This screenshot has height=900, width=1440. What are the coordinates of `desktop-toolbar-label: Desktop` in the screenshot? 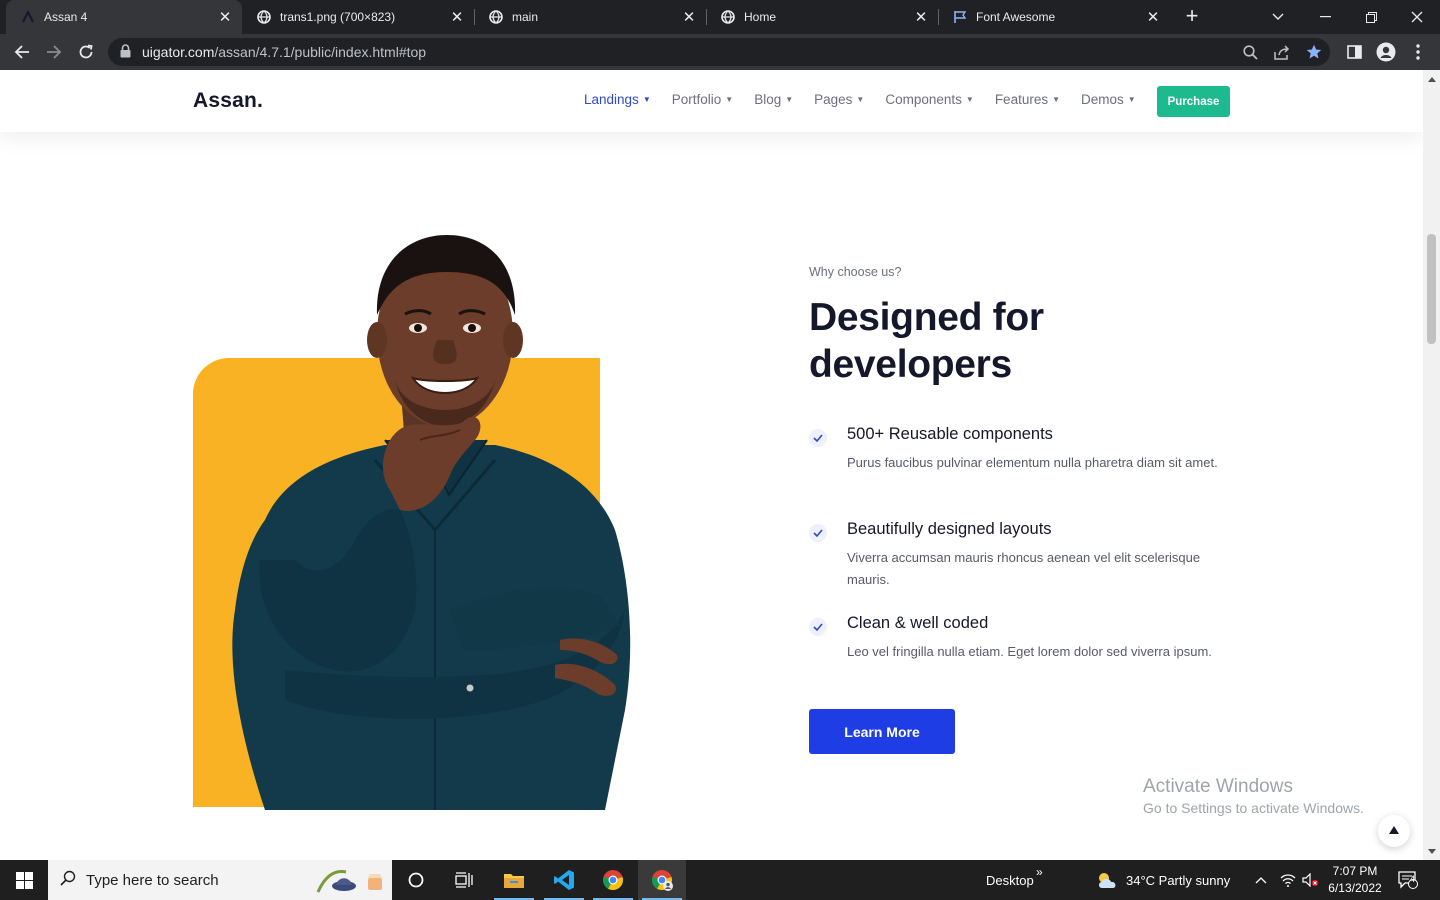 It's located at (1010, 880).